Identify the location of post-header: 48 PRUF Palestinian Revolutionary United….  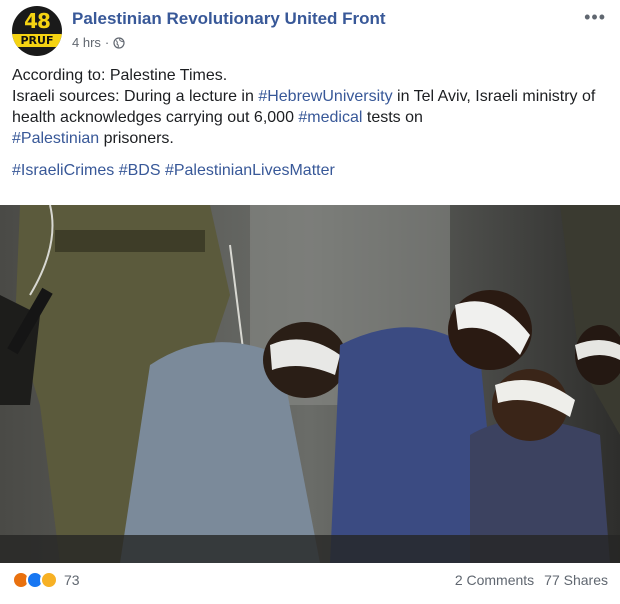
(310, 31).